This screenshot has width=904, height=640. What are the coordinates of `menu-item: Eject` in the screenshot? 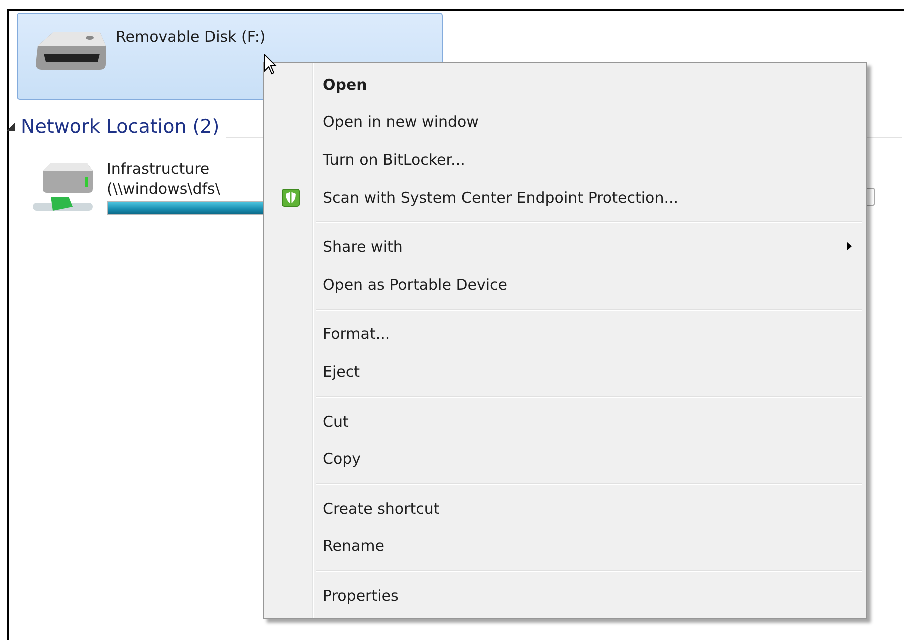 It's located at (565, 372).